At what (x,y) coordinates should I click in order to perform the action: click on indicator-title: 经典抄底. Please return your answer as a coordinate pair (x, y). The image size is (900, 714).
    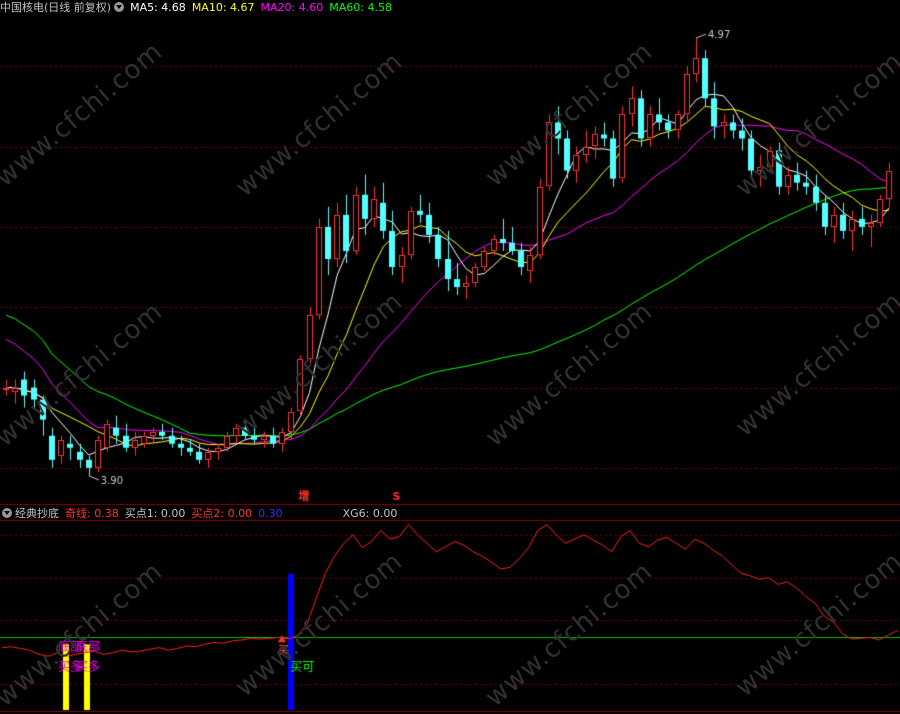
    Looking at the image, I should click on (37, 513).